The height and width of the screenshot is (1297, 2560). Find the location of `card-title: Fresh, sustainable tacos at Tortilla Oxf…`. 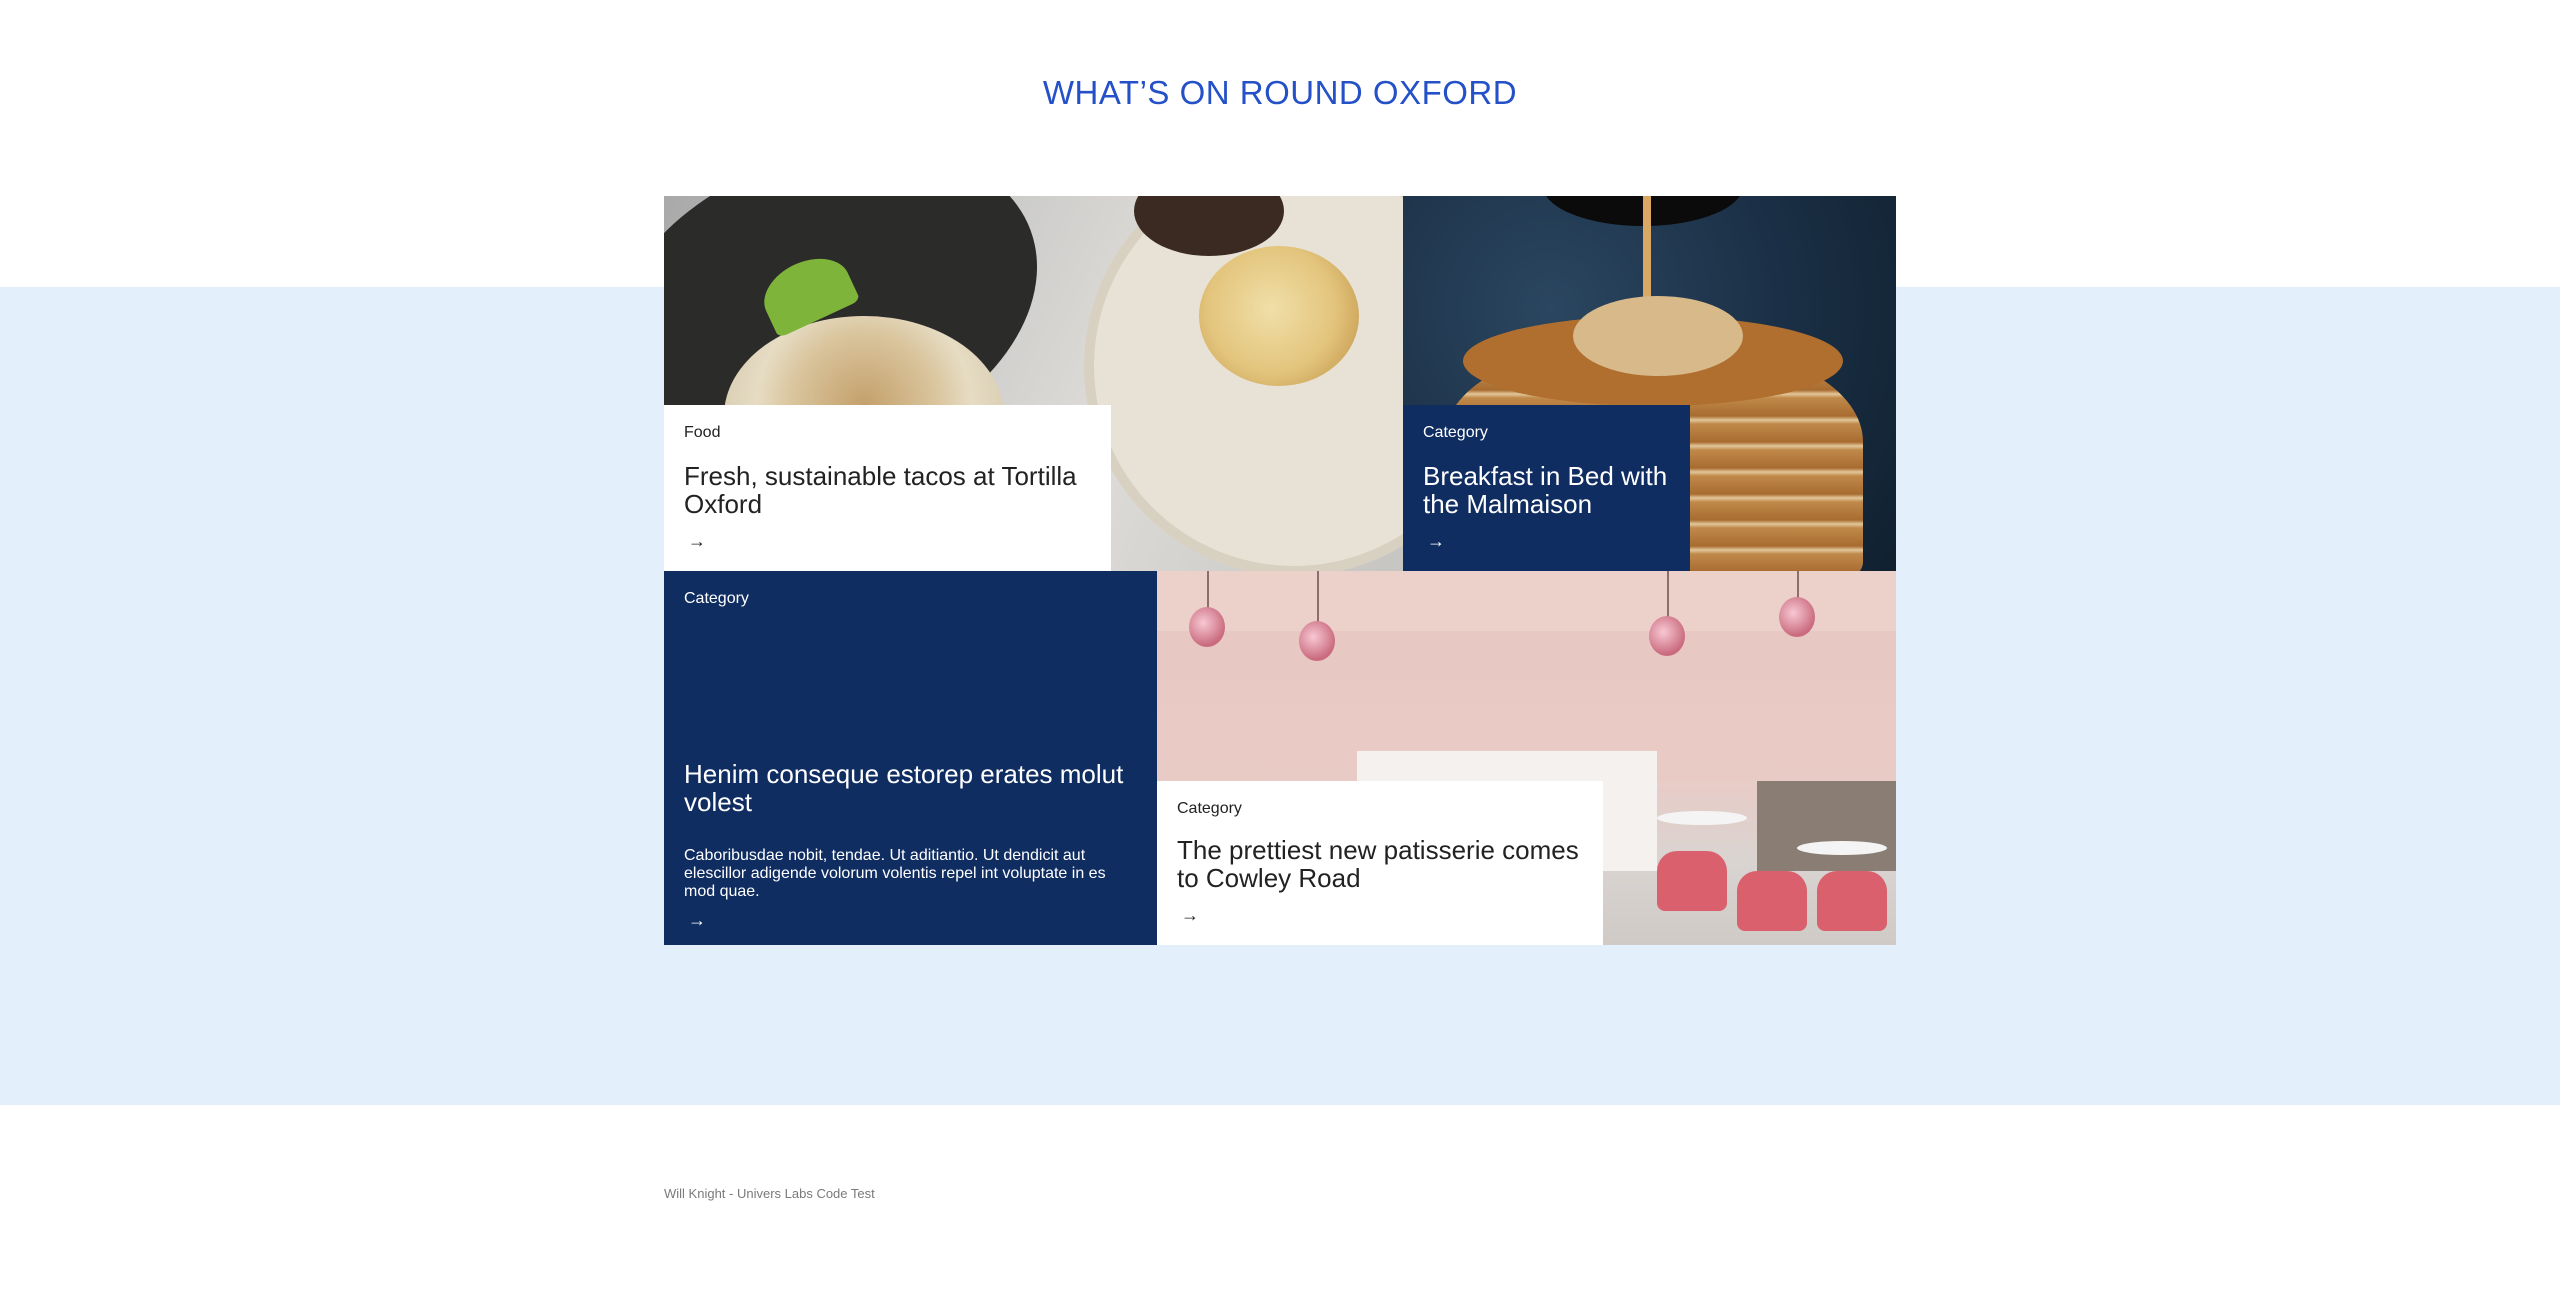

card-title: Fresh, sustainable tacos at Tortilla Oxf… is located at coordinates (880, 490).